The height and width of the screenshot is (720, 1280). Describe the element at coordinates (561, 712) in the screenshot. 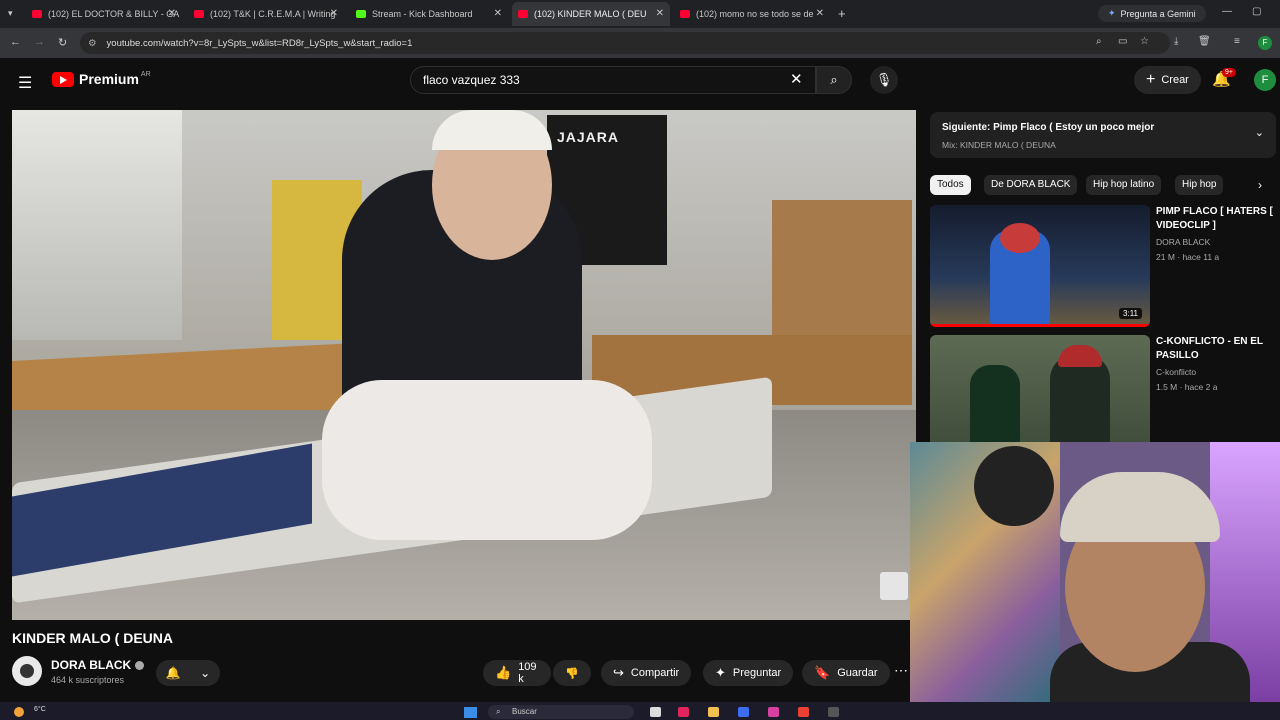

I see `taskbar-search: ⌕ Buscar` at that location.